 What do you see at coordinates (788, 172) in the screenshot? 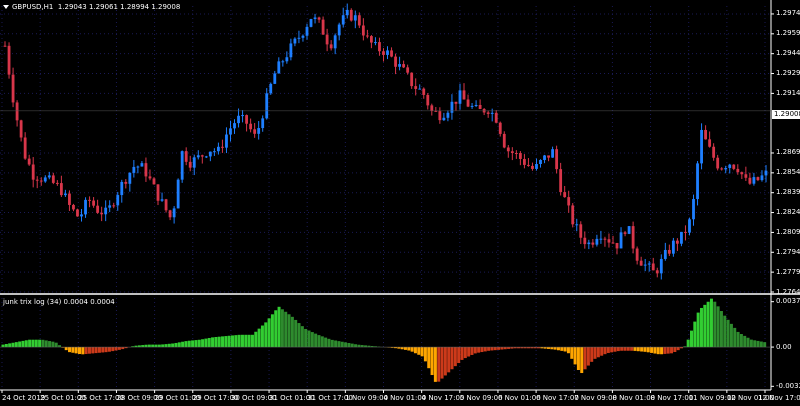
I see `price-tick-label: 1.28540` at bounding box center [788, 172].